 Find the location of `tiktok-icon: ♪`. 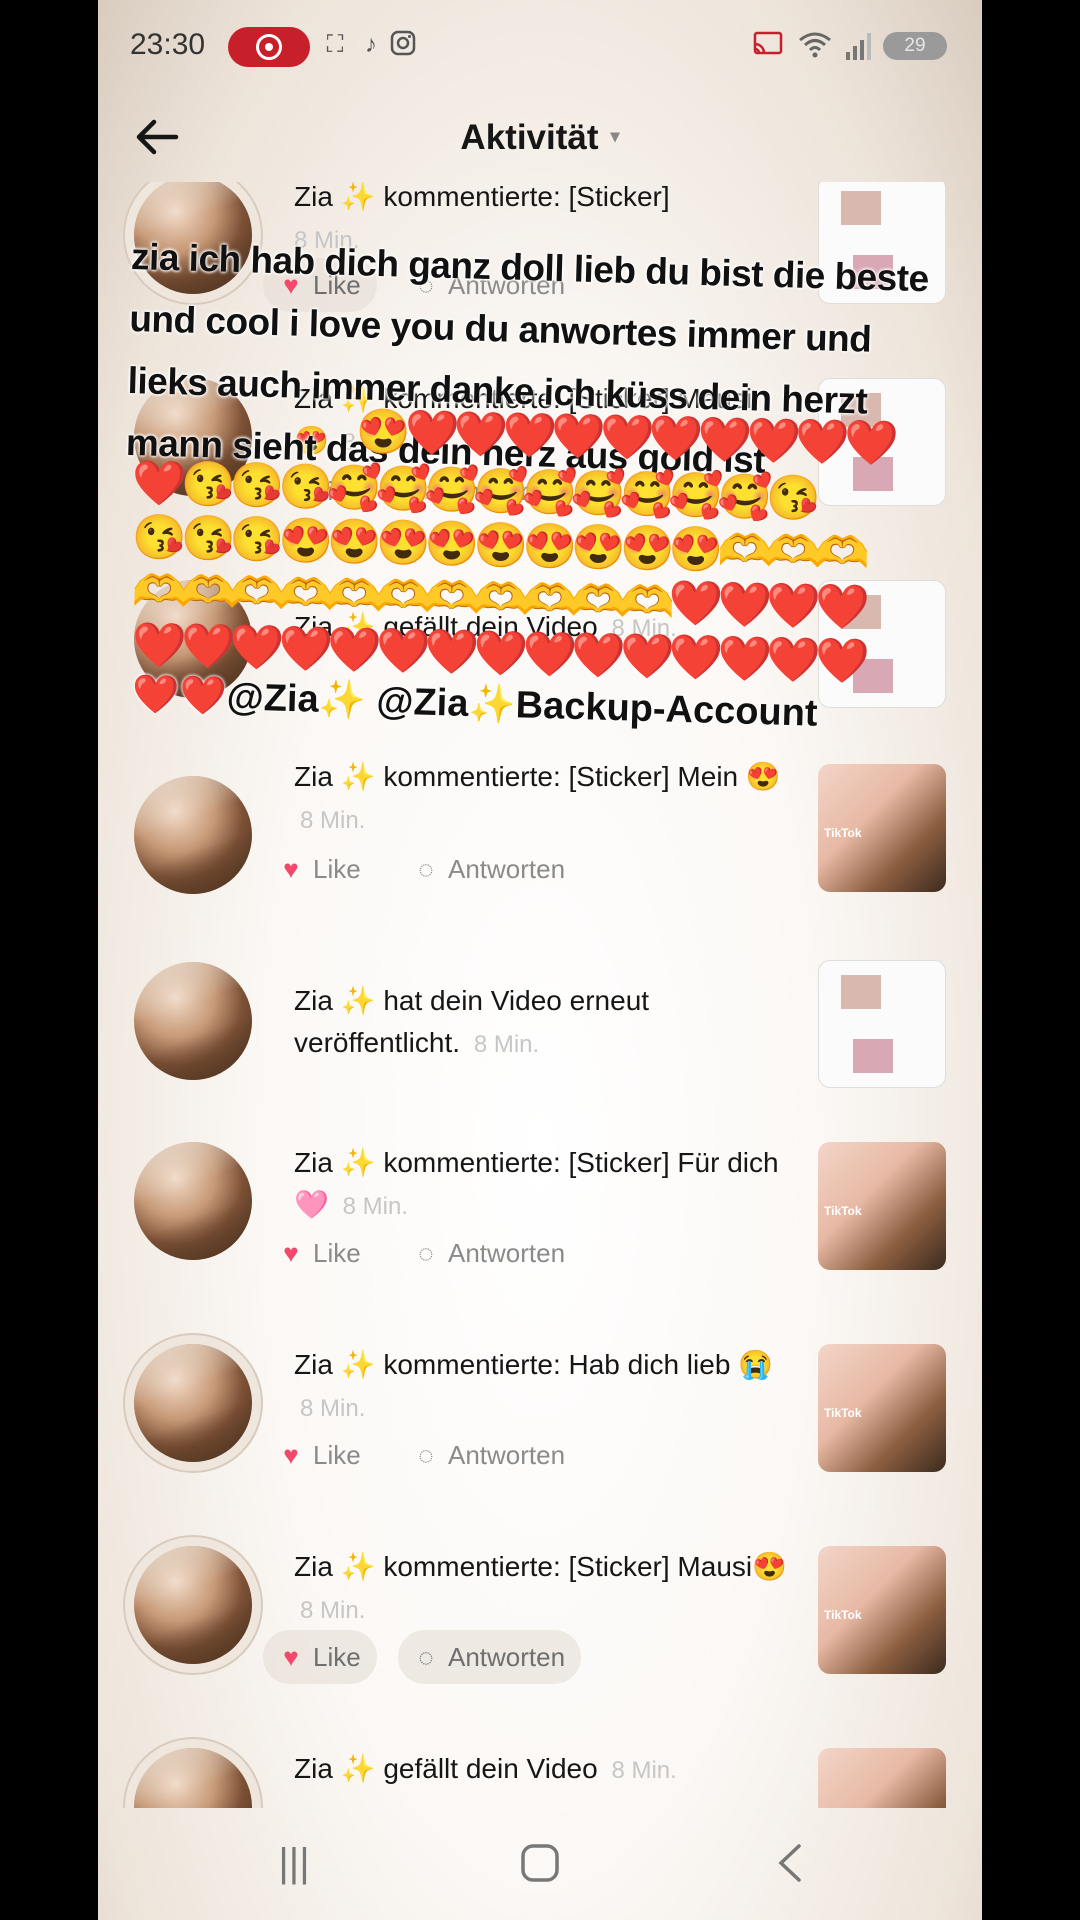

tiktok-icon: ♪ is located at coordinates (371, 44).